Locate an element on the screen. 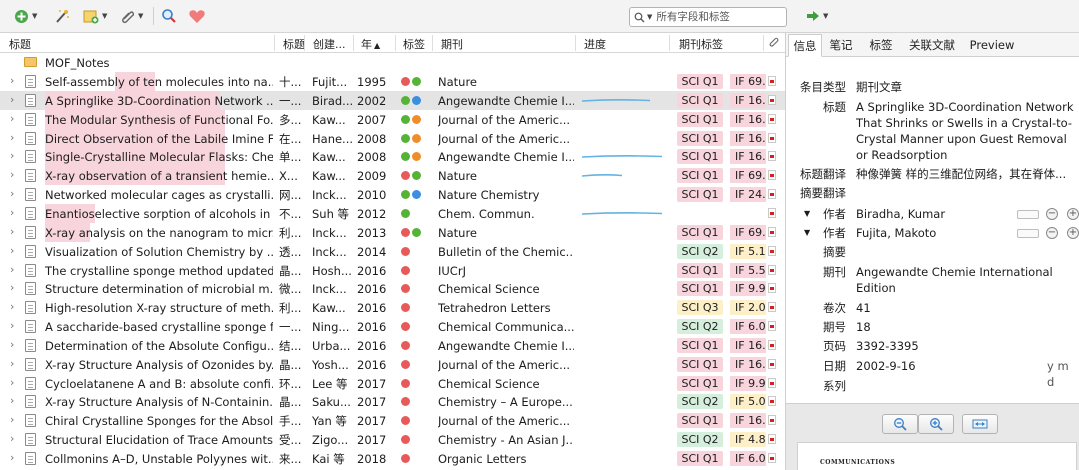 This screenshot has width=1079, height=470. search-field: ▼ is located at coordinates (708, 17).